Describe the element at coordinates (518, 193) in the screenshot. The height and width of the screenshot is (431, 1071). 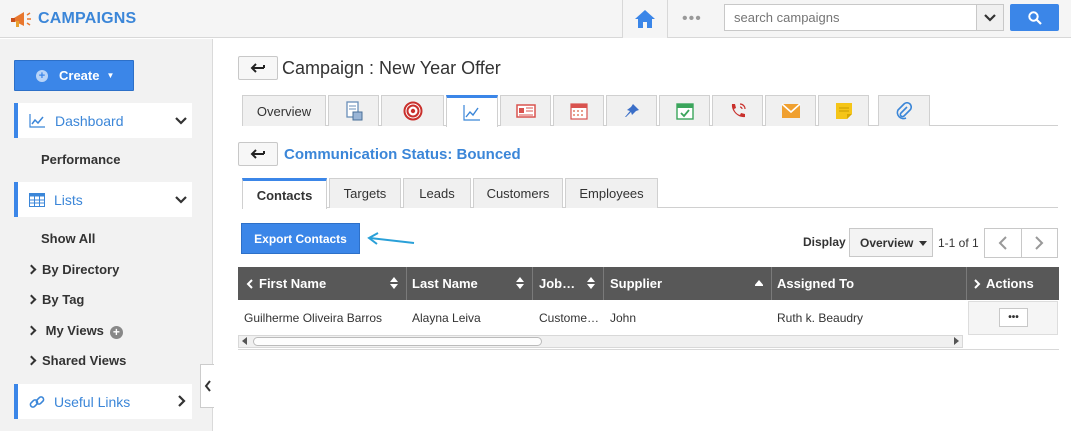
I see `subtab-customers: Customers` at that location.